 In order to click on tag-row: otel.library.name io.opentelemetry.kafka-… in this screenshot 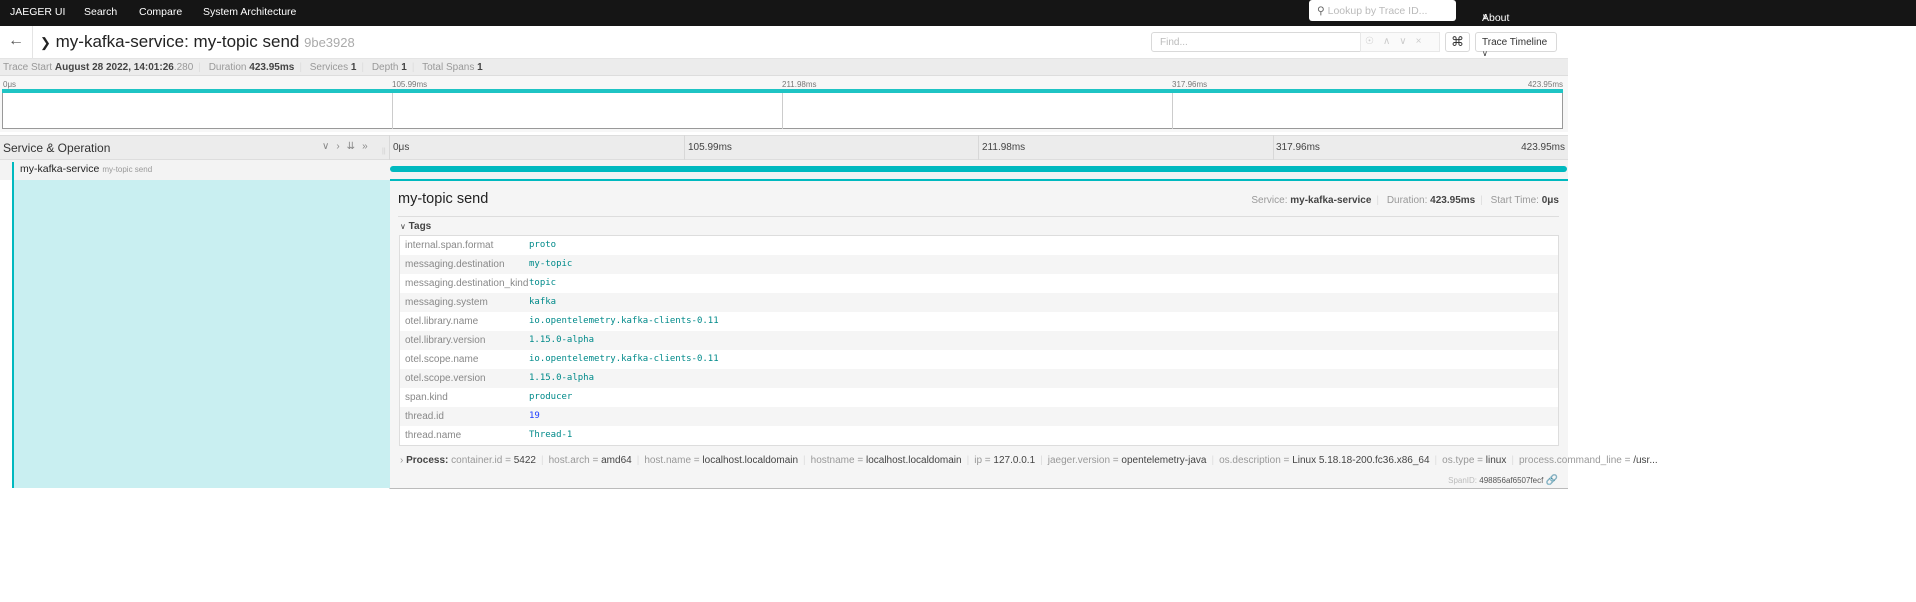, I will do `click(979, 321)`.